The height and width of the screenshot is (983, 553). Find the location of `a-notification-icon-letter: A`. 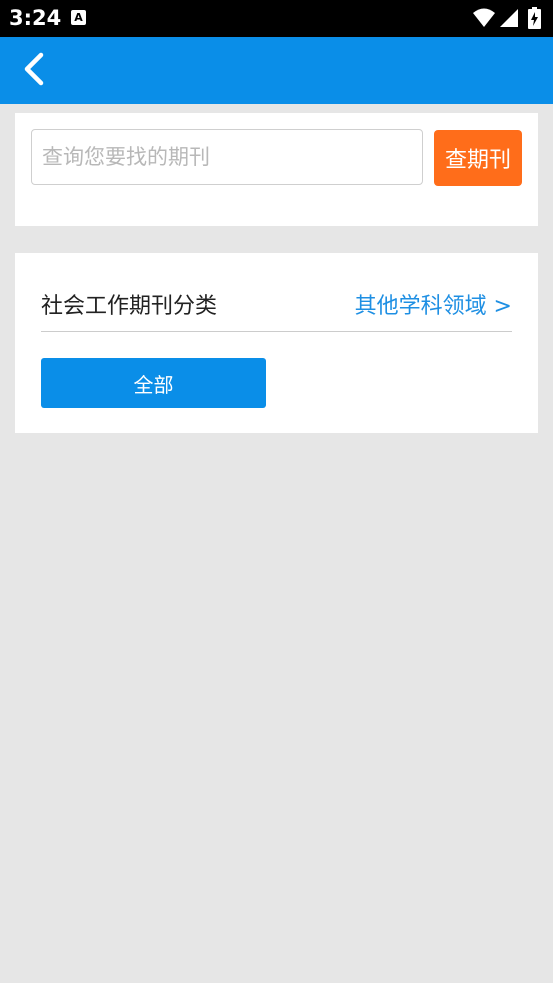

a-notification-icon-letter: A is located at coordinates (78, 17).